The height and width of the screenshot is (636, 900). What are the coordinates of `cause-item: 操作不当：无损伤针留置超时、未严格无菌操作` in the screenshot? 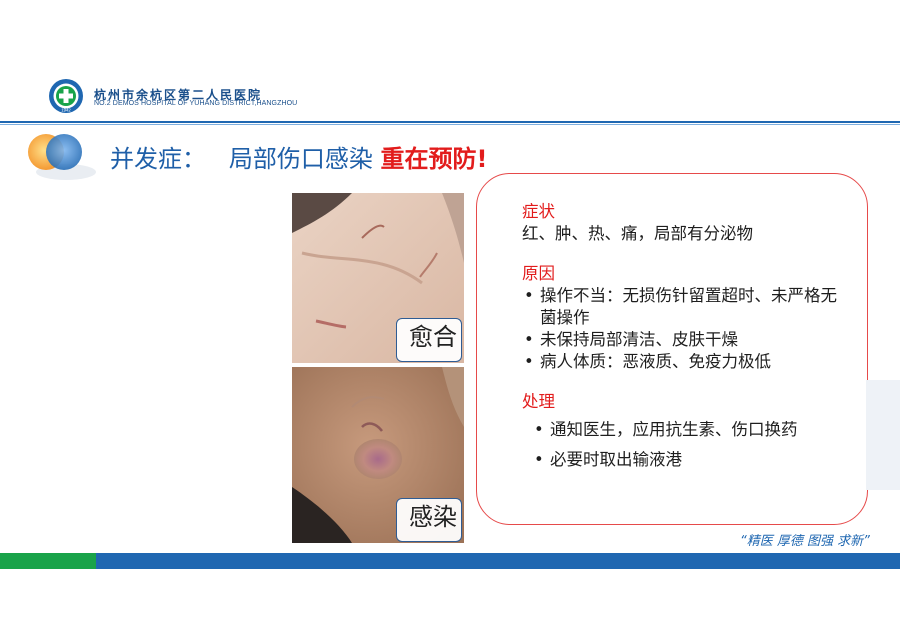 It's located at (682, 307).